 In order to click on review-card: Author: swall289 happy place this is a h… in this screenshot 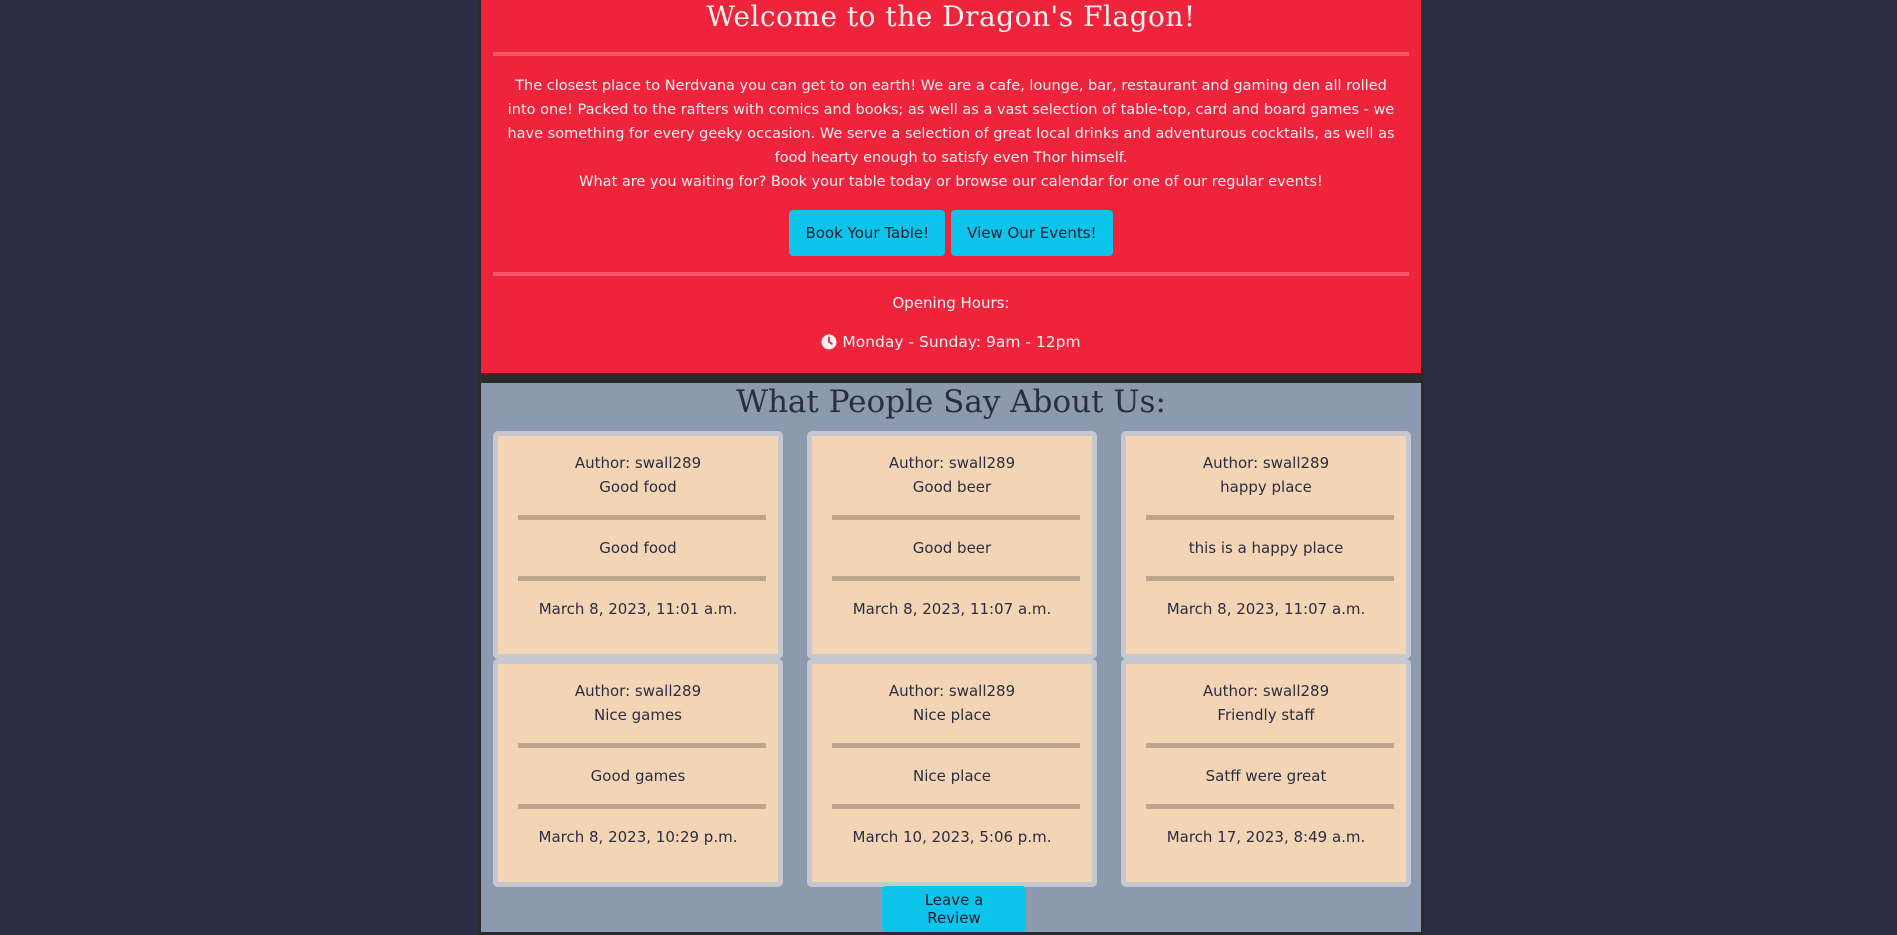, I will do `click(1266, 545)`.